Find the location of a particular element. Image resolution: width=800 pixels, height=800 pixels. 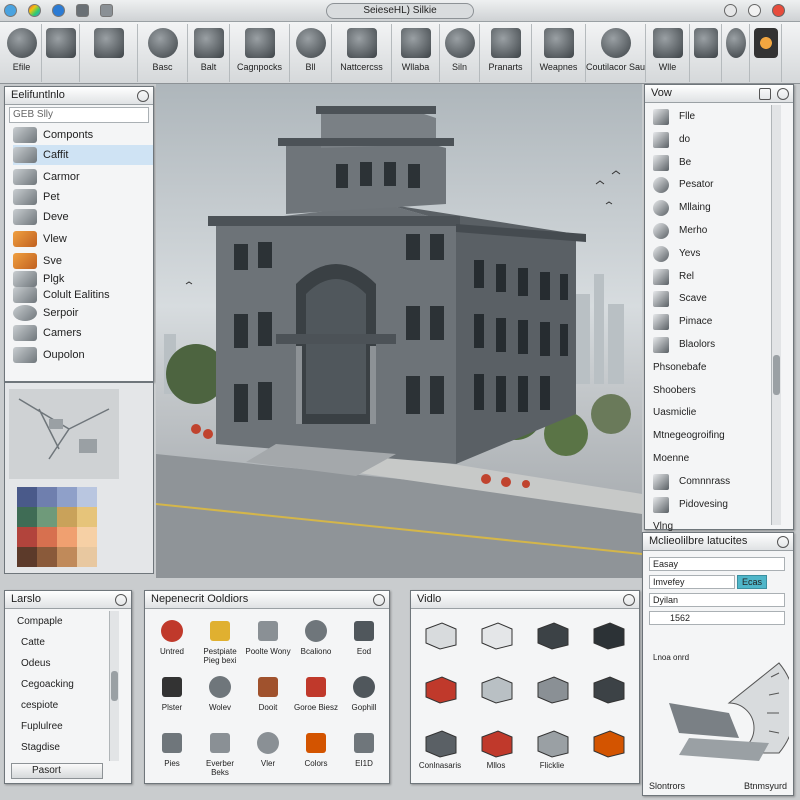

right-panel-item: Shoobers is located at coordinates (713, 391).